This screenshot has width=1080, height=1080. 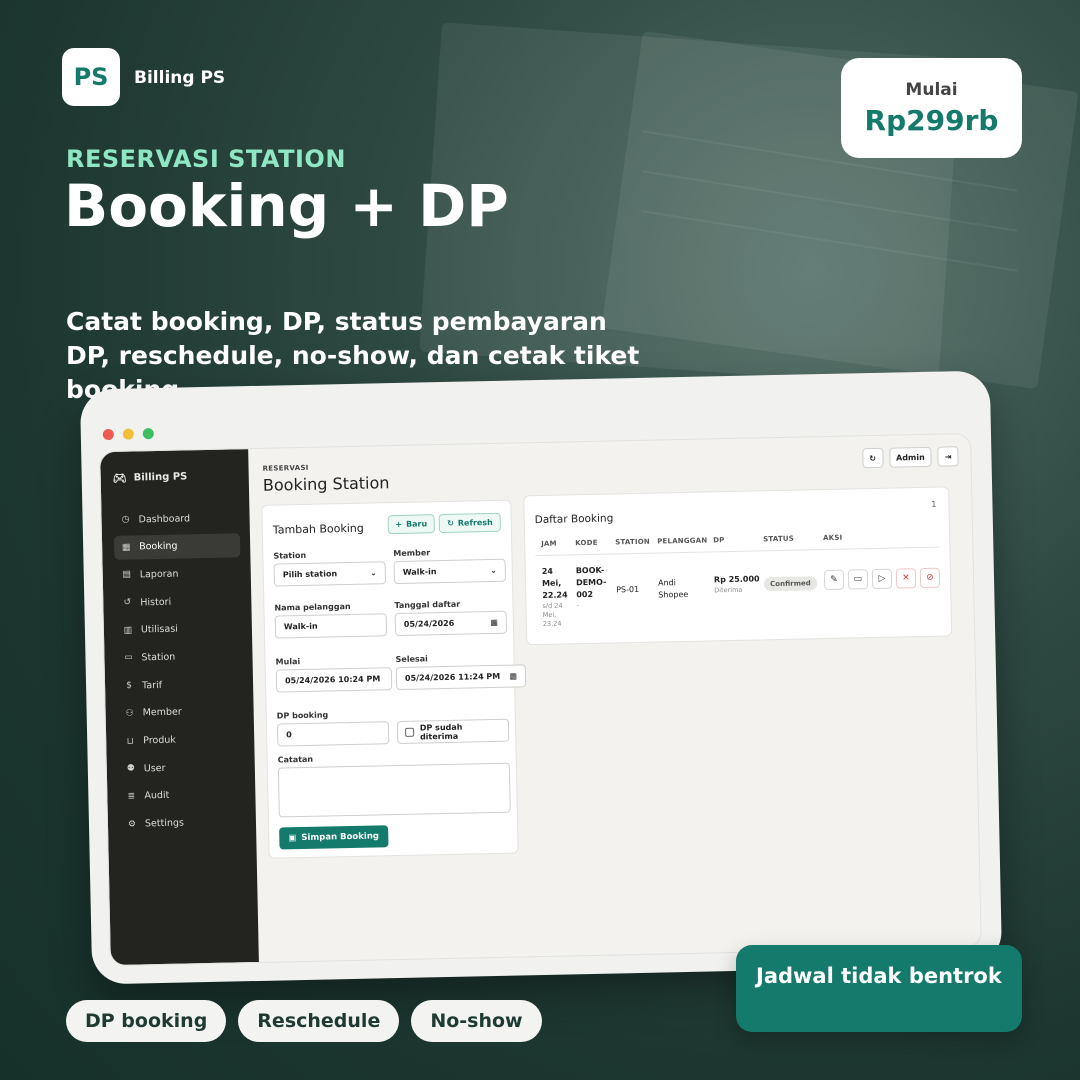 I want to click on header-actions: ↻ Admin ⇥, so click(x=910, y=457).